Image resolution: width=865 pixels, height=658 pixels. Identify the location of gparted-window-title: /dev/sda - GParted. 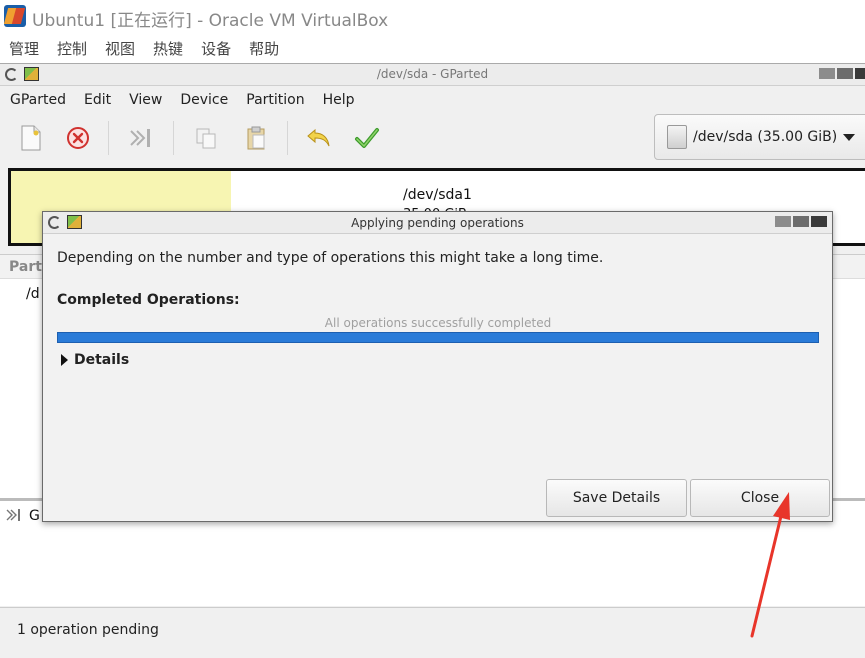
(432, 74).